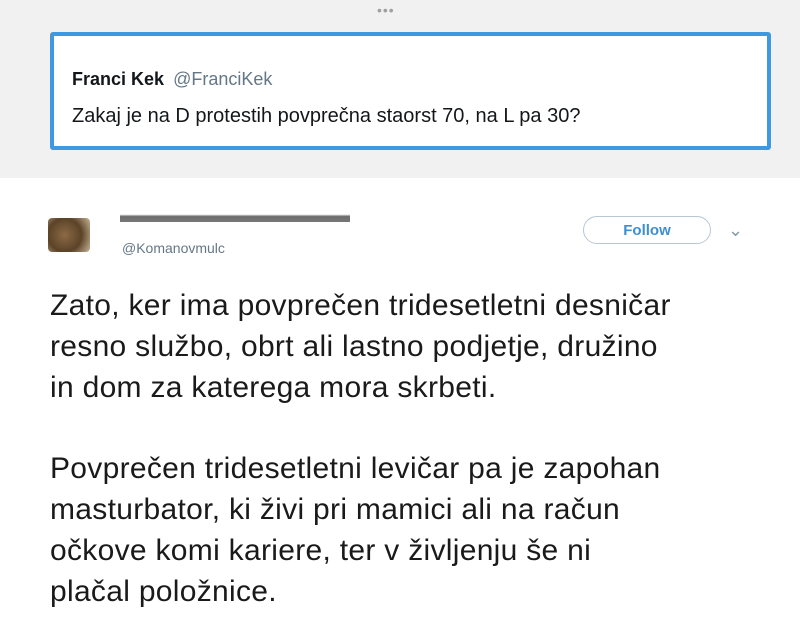  Describe the element at coordinates (69, 235) in the screenshot. I see `avatar` at that location.